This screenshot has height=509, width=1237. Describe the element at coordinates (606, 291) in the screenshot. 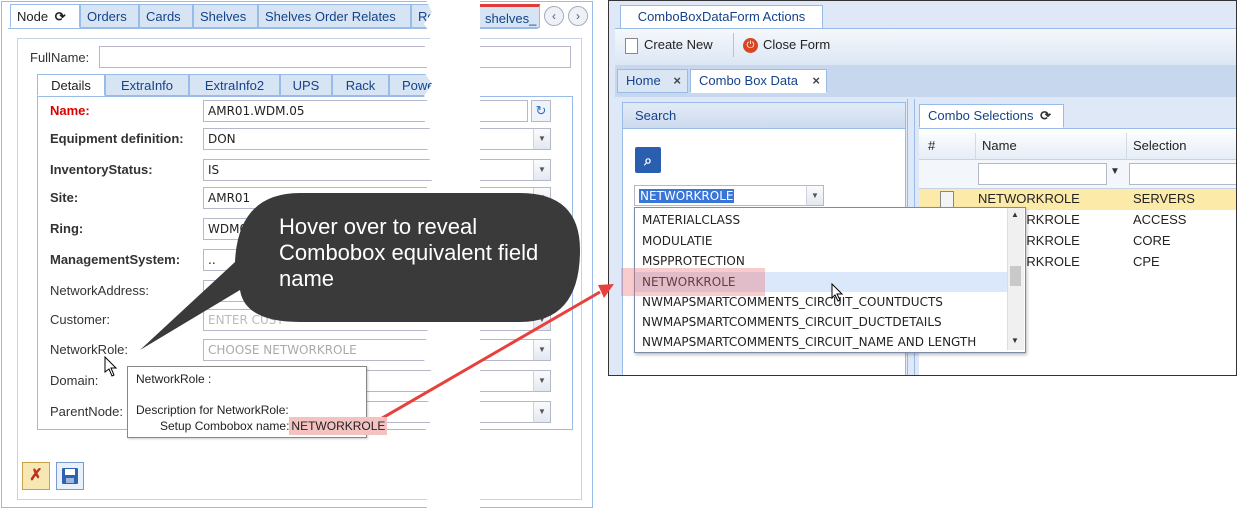

I see `red-arrow-head` at that location.